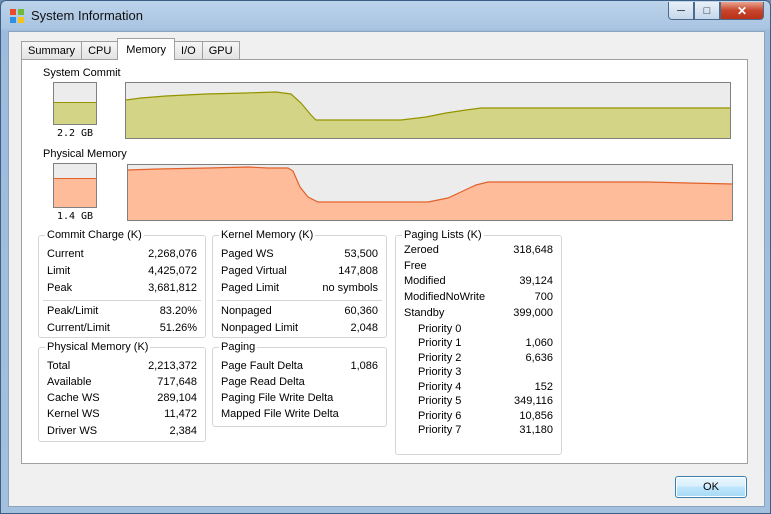 This screenshot has height=514, width=771. I want to click on app-icon, so click(17, 16).